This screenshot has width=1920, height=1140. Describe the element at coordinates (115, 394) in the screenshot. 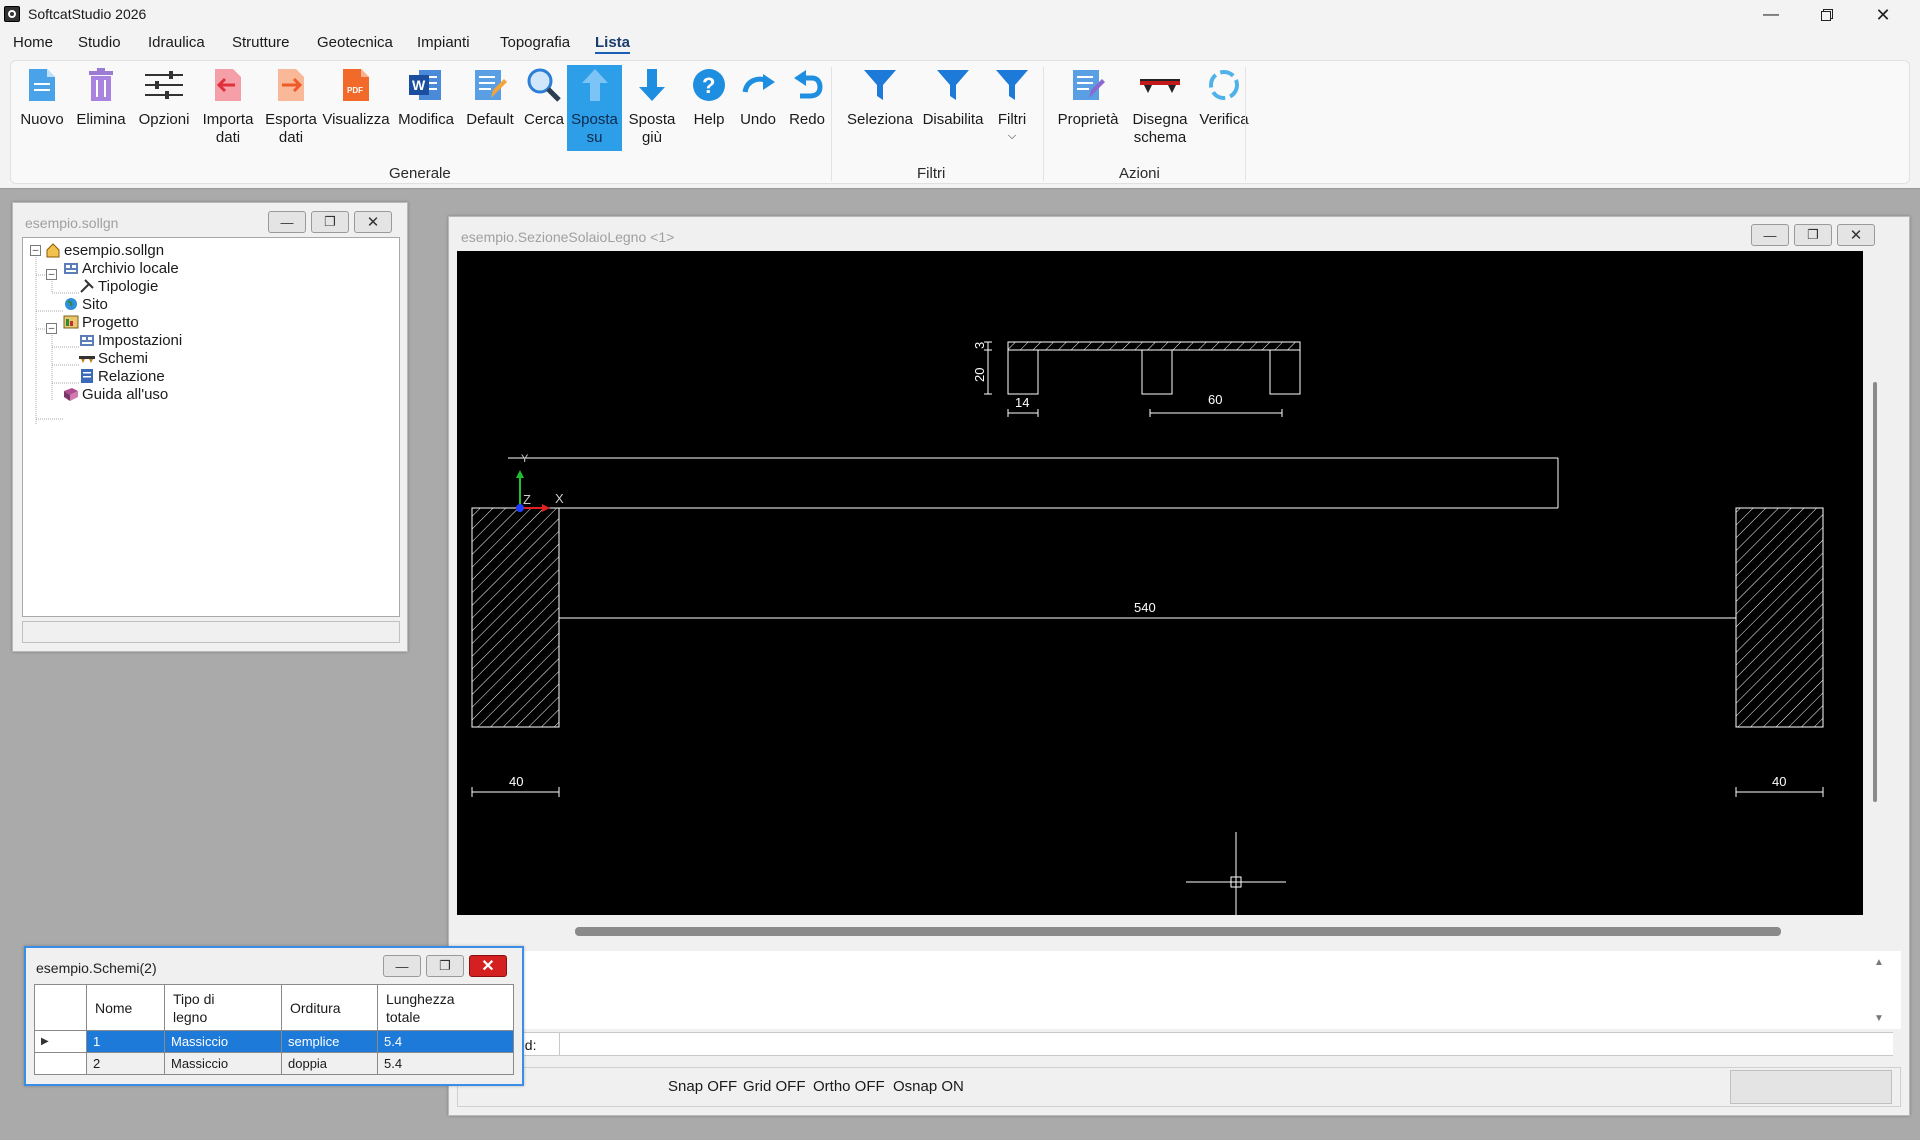

I see `tree-item-guida: Guida all'uso` at that location.